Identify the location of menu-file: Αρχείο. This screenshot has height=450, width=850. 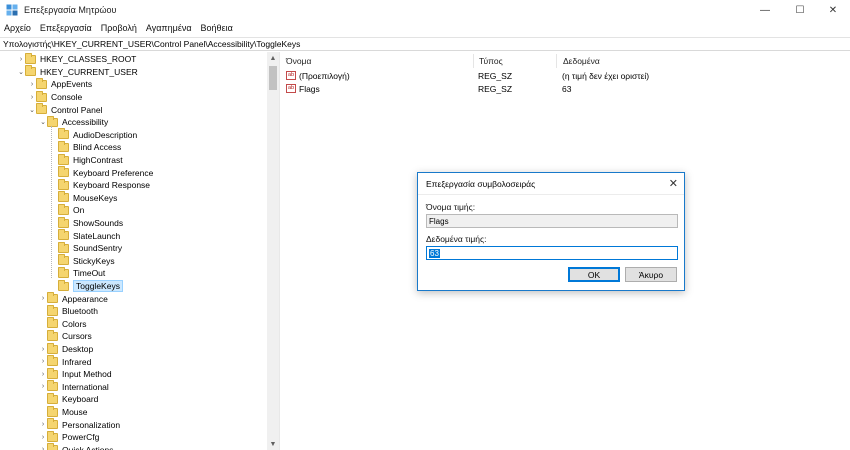
(17, 28).